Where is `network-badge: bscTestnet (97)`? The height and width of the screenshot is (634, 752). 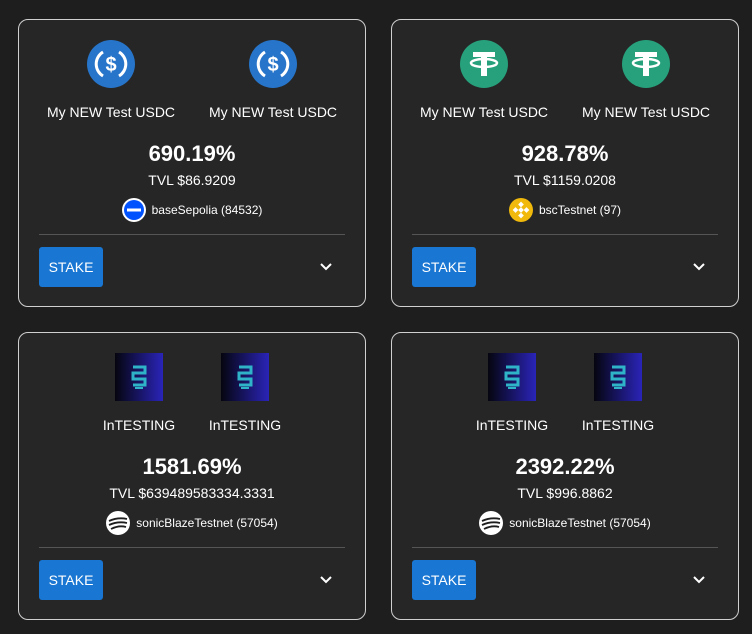 network-badge: bscTestnet (97) is located at coordinates (565, 210).